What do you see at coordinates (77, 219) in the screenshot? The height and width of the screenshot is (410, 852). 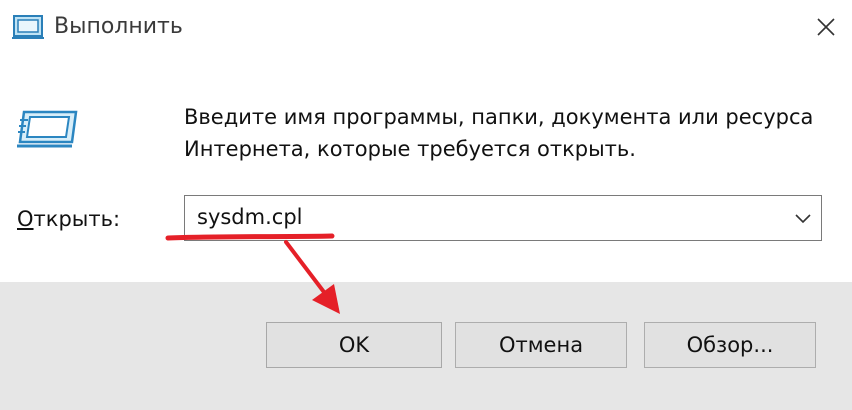 I see `open-label-text: ткрыть:` at bounding box center [77, 219].